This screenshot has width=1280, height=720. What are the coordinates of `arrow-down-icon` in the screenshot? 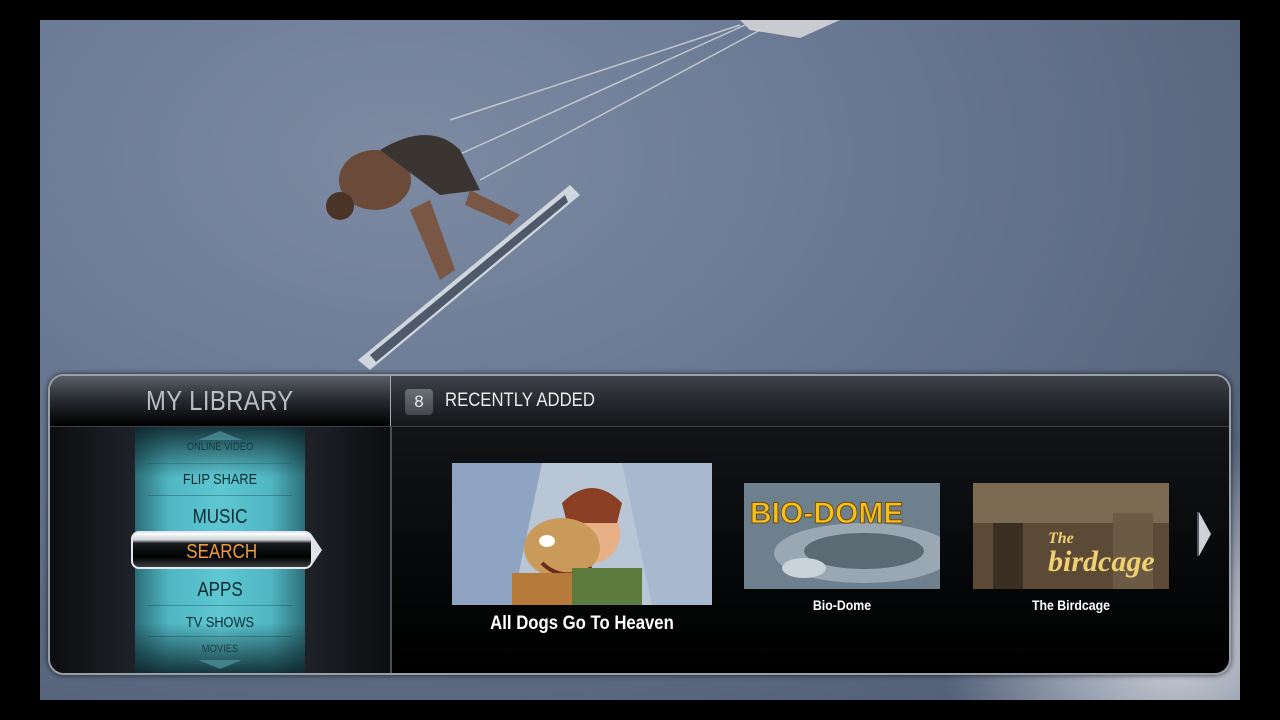 It's located at (220, 664).